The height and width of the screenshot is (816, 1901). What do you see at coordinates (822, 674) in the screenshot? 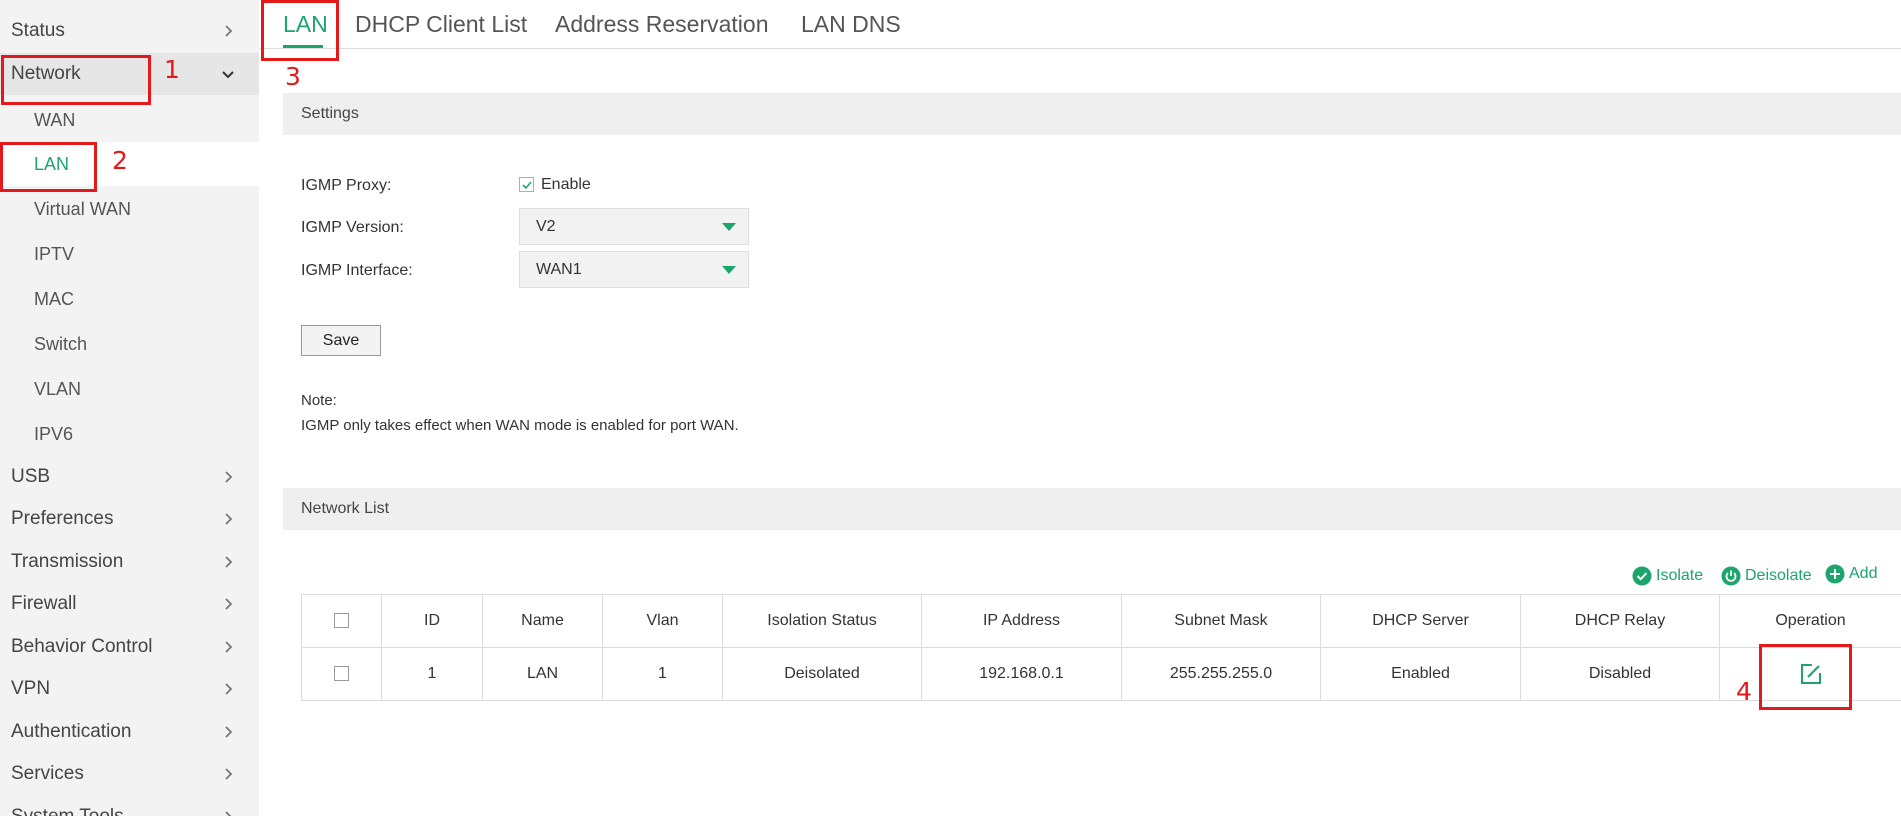
I see `cell-isolation-status: Deisolated` at bounding box center [822, 674].